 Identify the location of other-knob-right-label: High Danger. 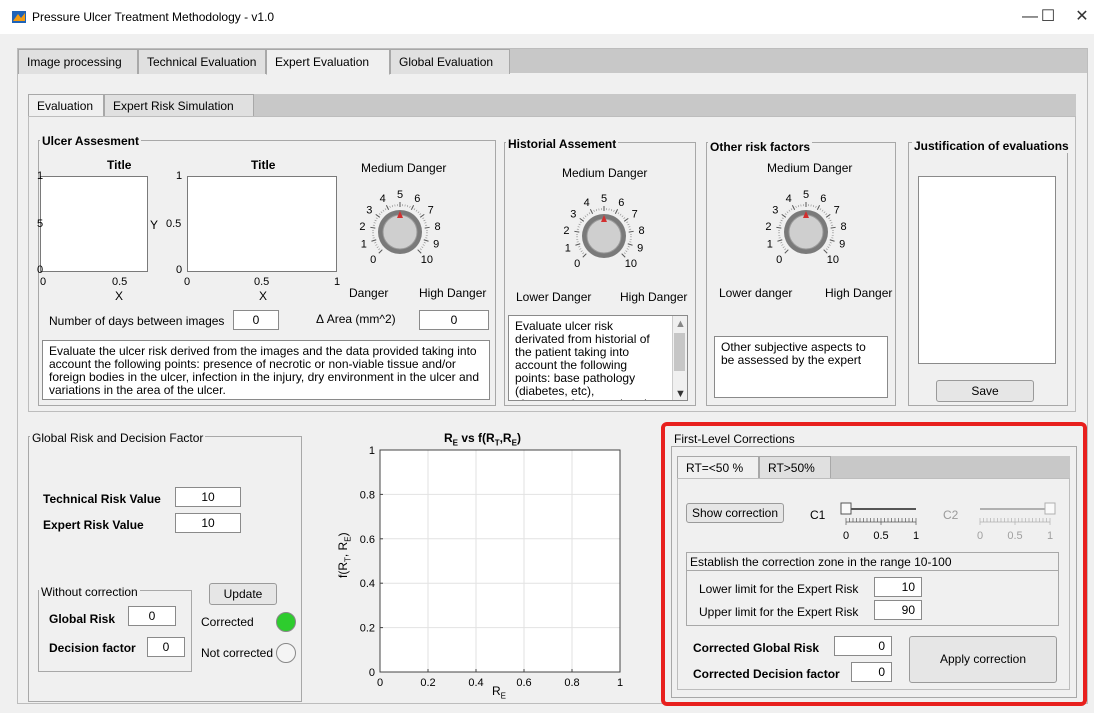
(859, 293).